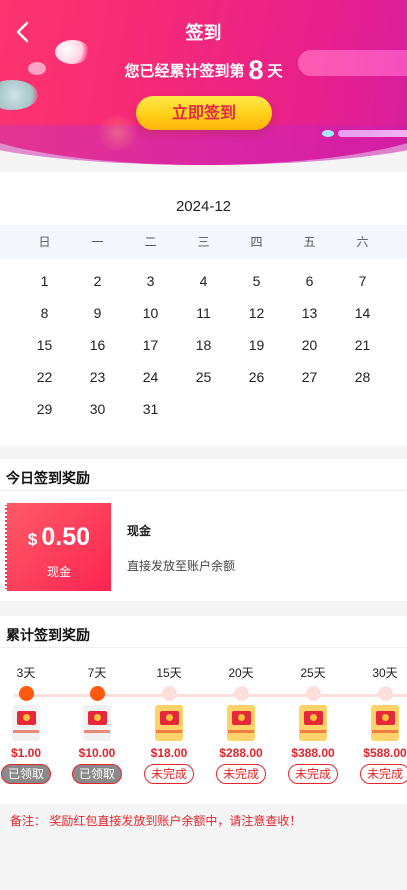  Describe the element at coordinates (58, 572) in the screenshot. I see `cash-label: 现金` at that location.